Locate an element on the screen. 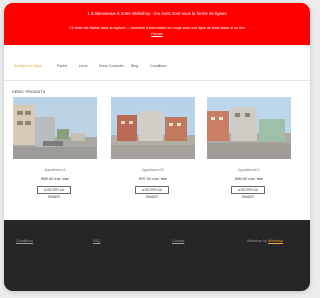 The image size is (320, 298). banner-link: Fermer is located at coordinates (157, 34).